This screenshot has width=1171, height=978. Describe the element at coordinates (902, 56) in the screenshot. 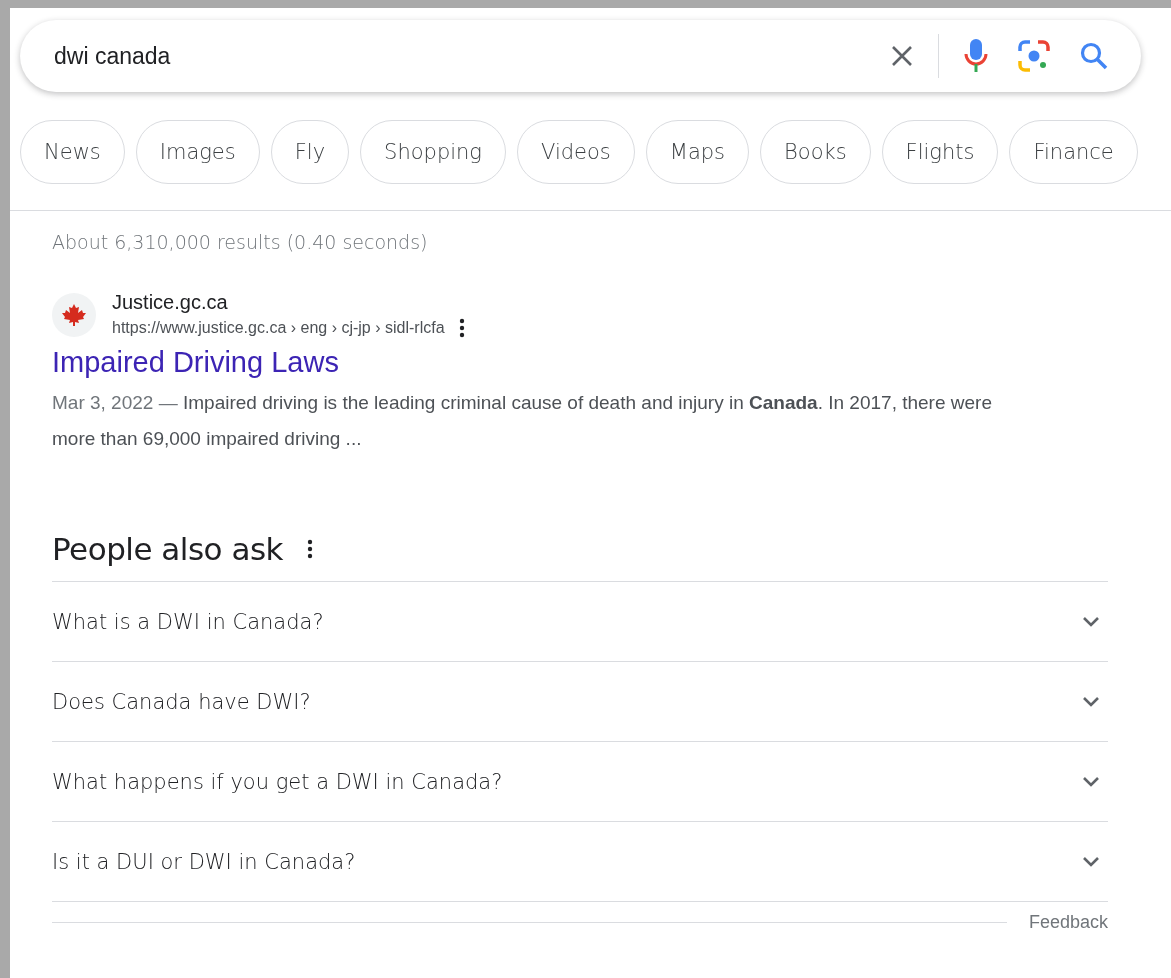

I see `close-icon` at that location.